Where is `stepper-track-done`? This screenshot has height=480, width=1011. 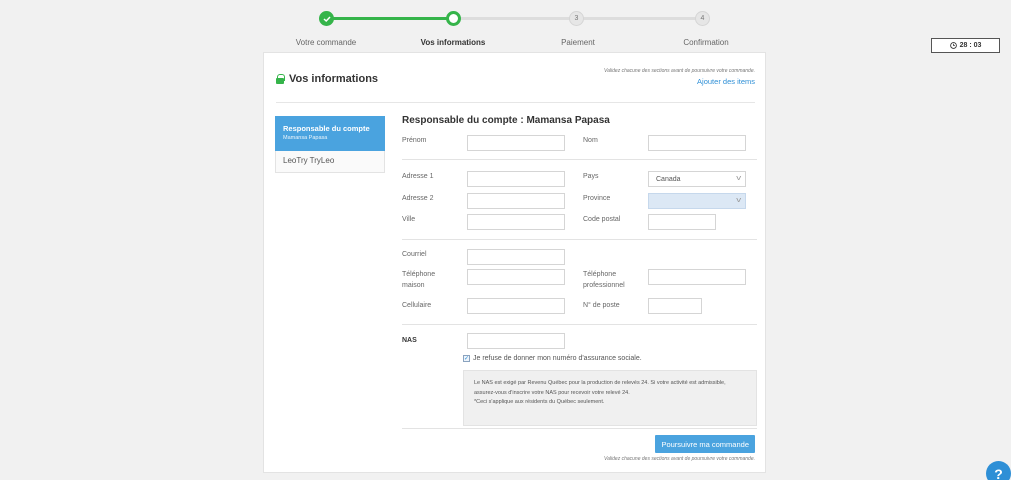
stepper-track-done is located at coordinates (390, 18).